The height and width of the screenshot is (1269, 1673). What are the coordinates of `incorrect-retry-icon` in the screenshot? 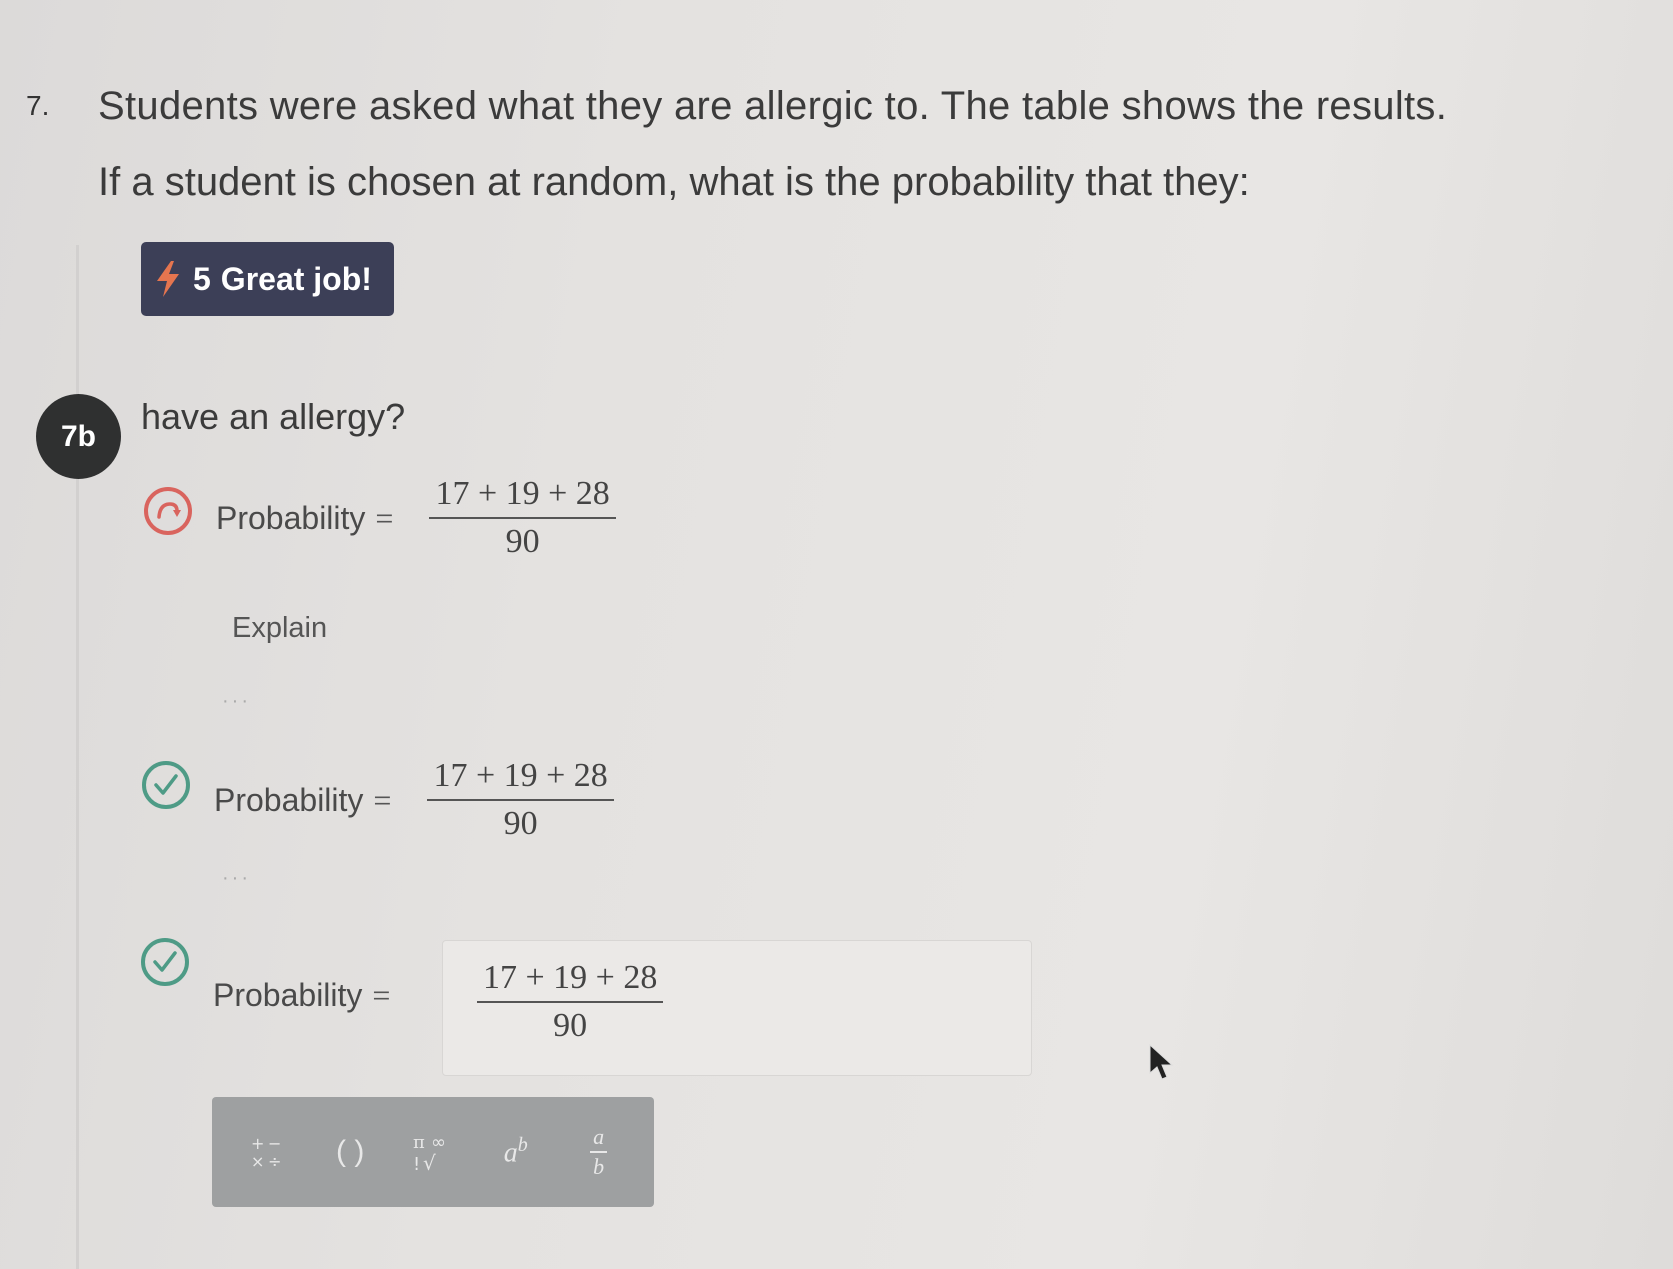 It's located at (168, 511).